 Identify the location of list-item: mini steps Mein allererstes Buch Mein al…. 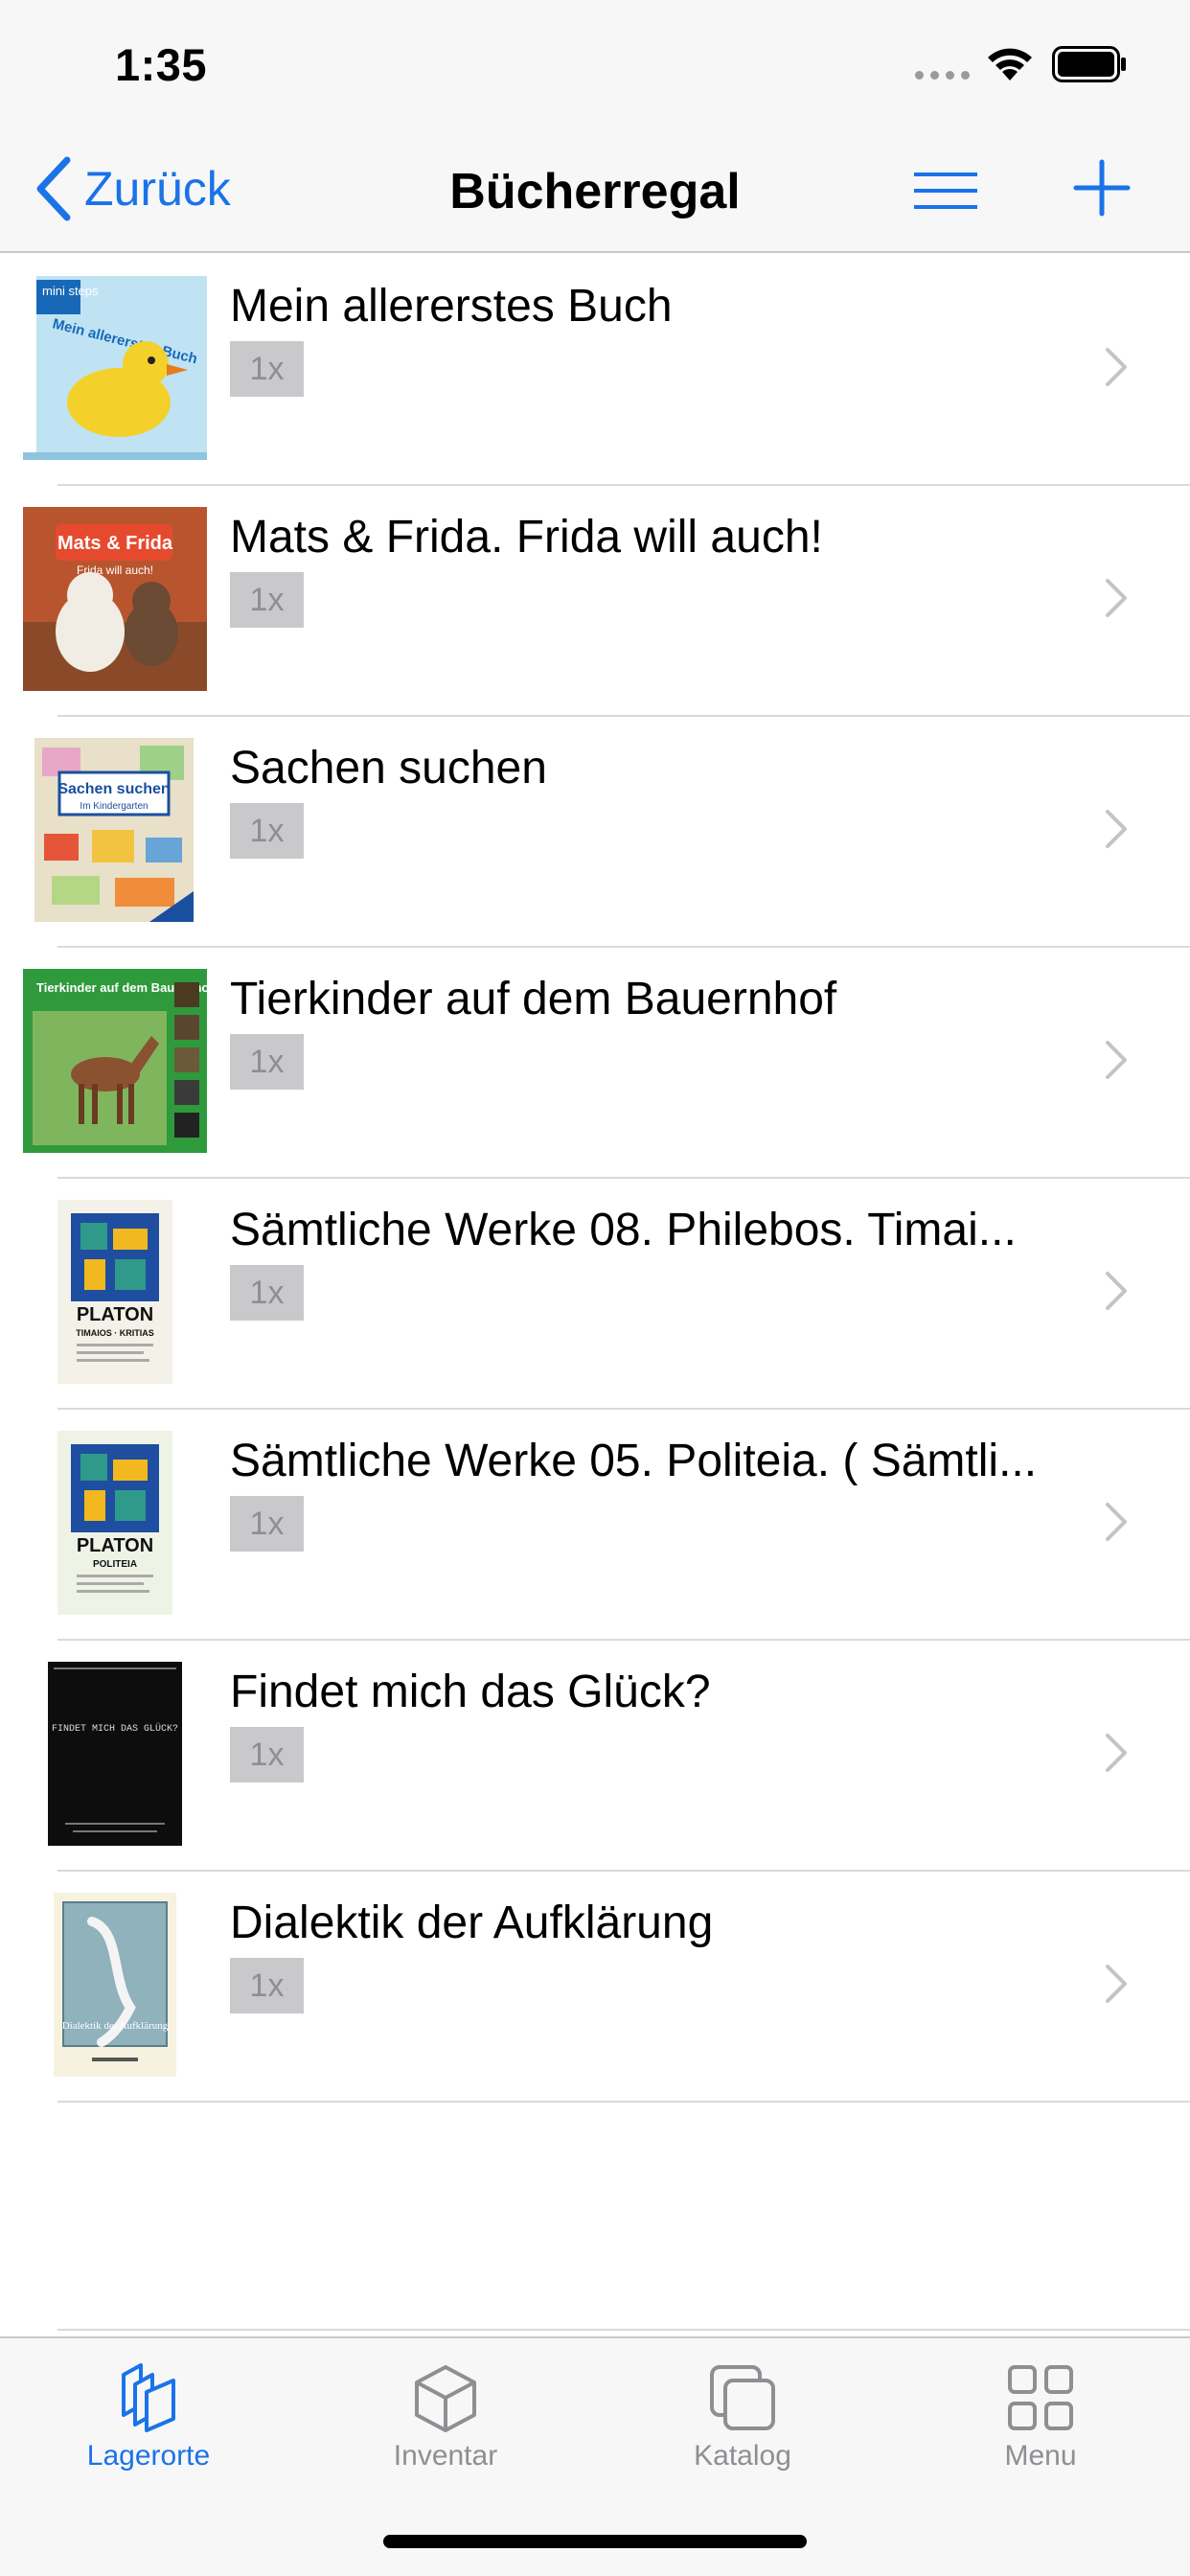
(595, 370).